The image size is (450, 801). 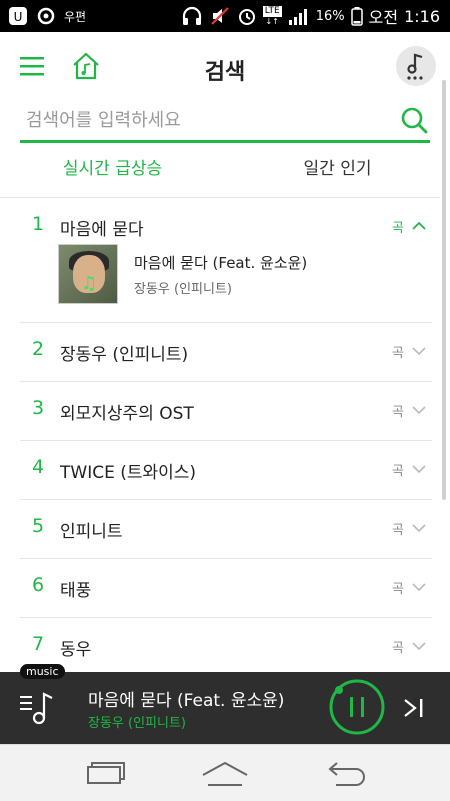 I want to click on rank-number: 4, so click(x=38, y=467).